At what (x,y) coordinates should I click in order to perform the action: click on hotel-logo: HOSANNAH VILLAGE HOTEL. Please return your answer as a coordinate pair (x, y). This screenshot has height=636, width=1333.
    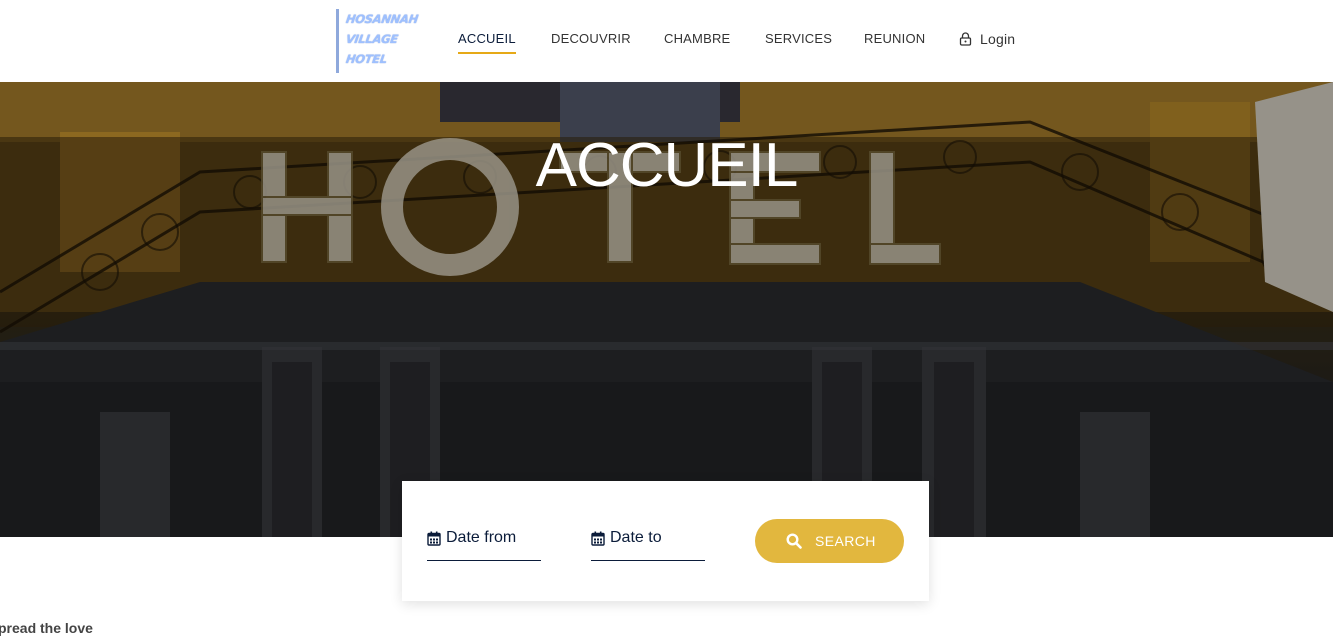
    Looking at the image, I should click on (377, 41).